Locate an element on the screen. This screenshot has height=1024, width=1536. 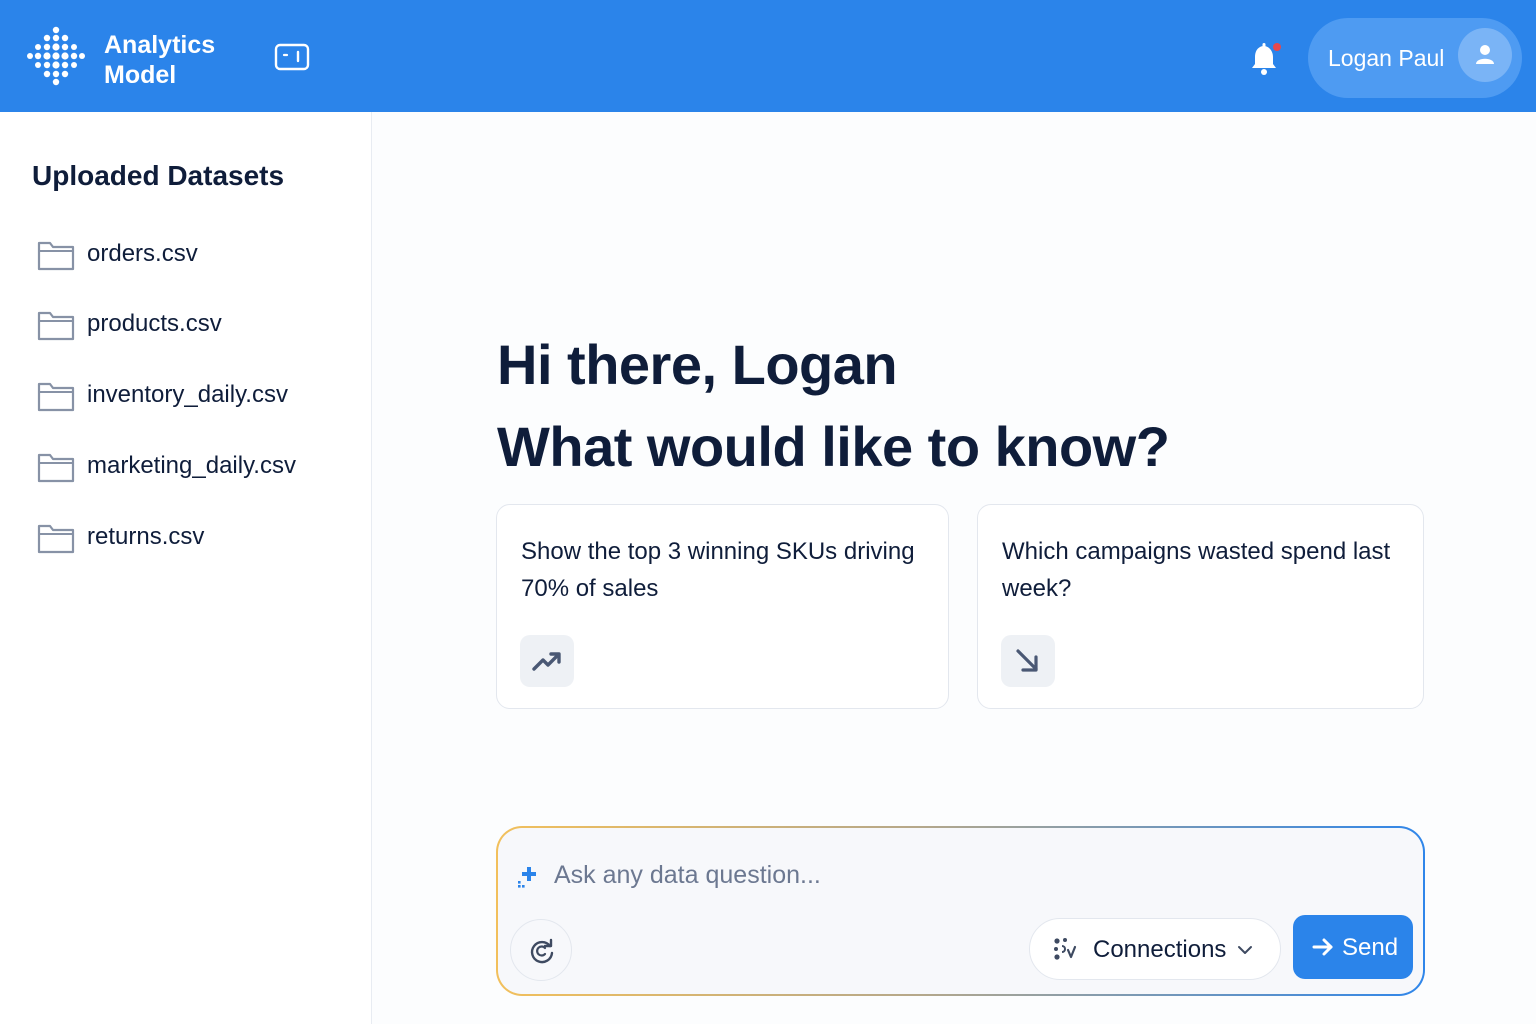
dataset-item: returns.csv is located at coordinates (196, 537).